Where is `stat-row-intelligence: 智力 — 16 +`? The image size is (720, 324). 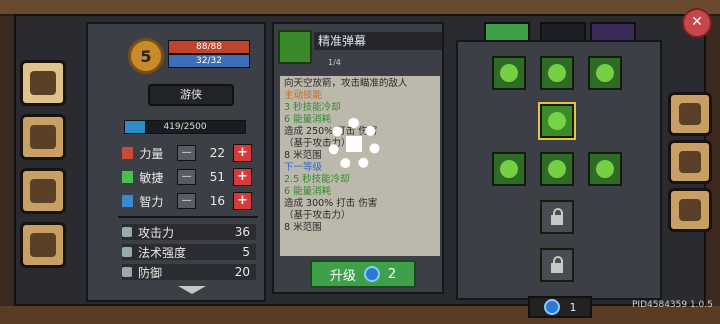 stat-row-intelligence: 智力 — 16 + is located at coordinates (187, 201).